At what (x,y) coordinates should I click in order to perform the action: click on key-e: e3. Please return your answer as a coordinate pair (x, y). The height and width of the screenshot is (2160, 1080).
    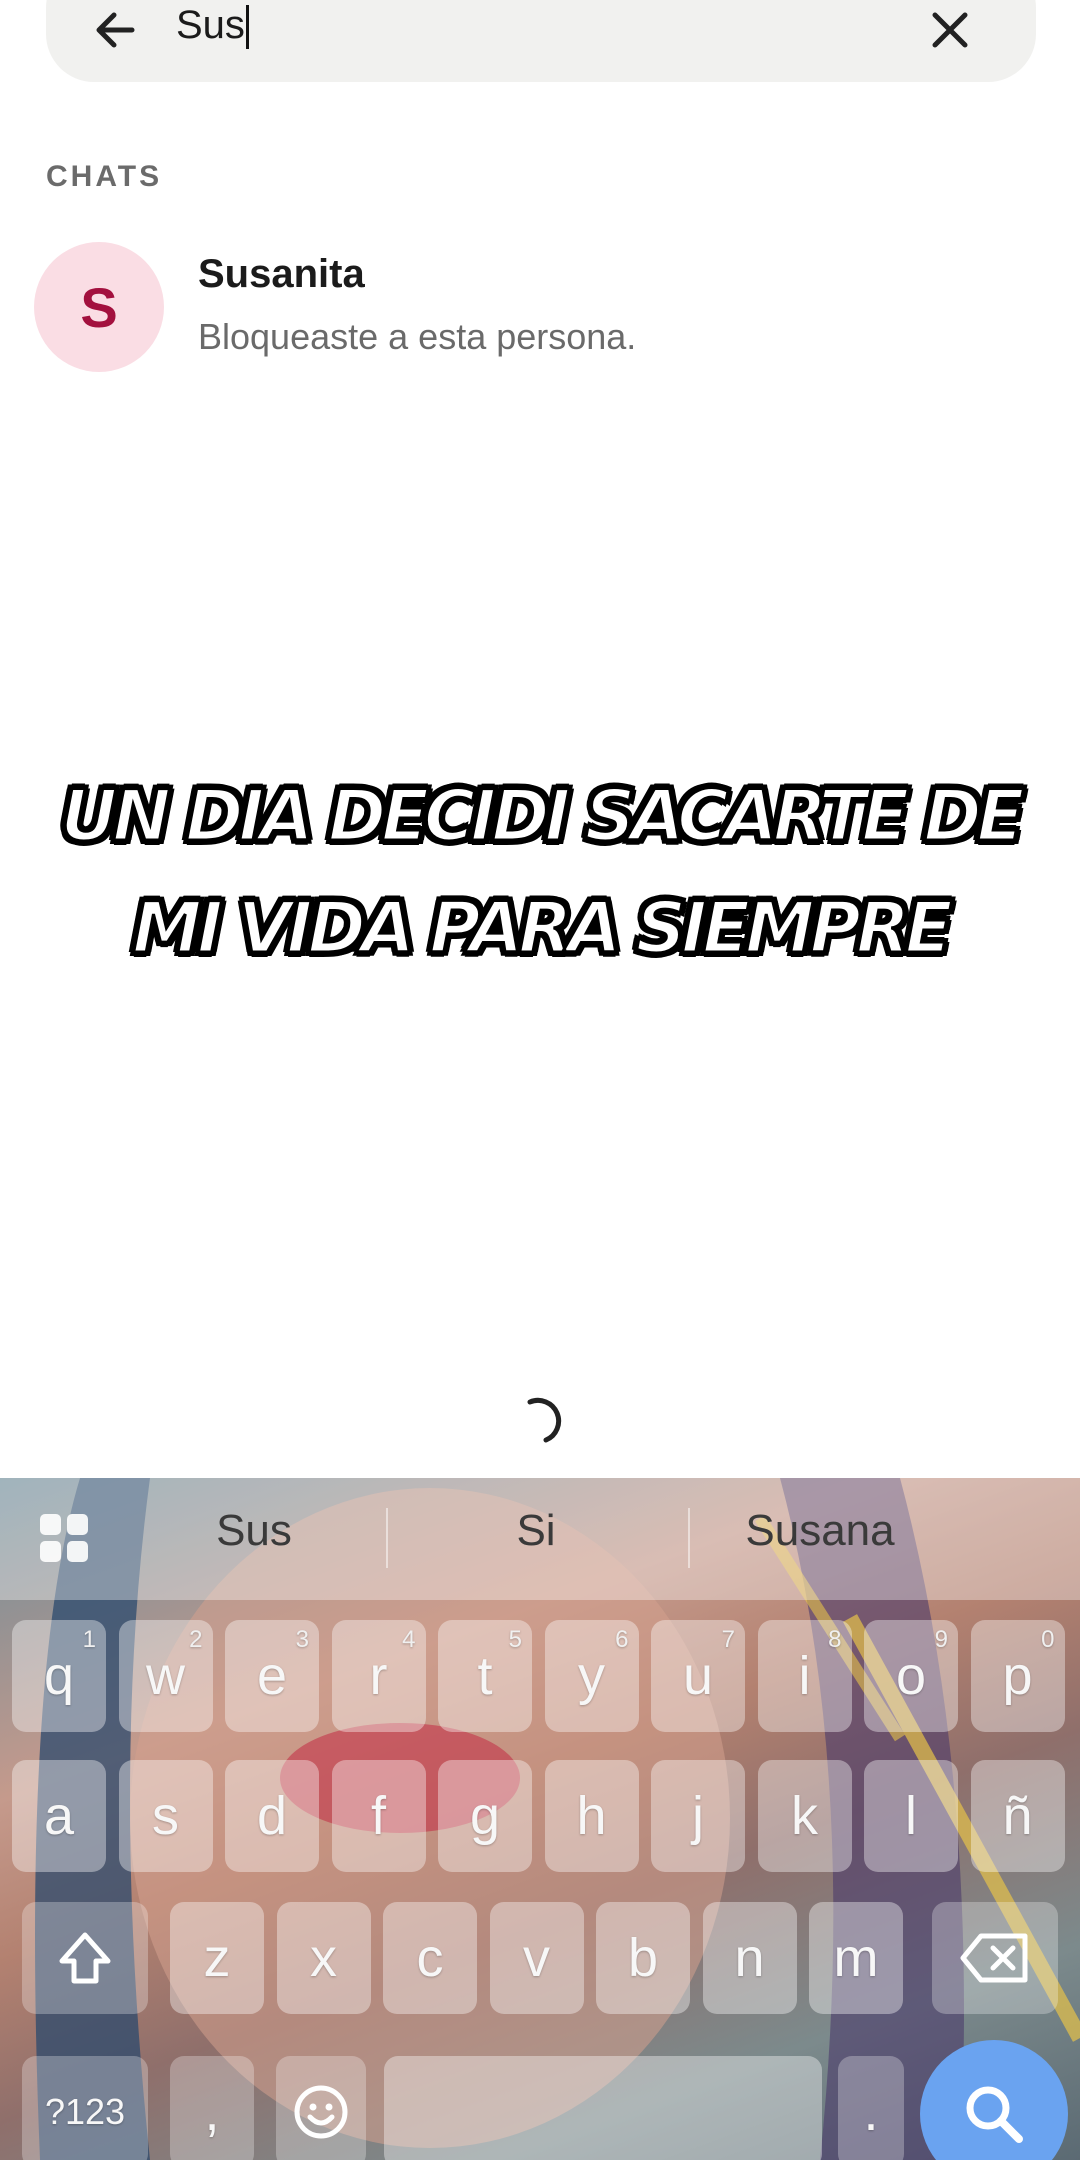
    Looking at the image, I should click on (272, 1676).